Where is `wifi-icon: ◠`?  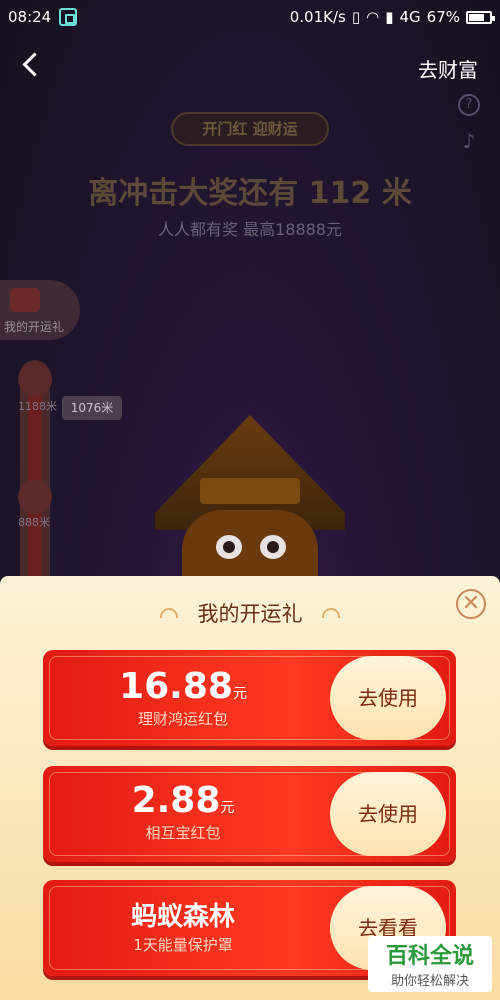 wifi-icon: ◠ is located at coordinates (373, 17).